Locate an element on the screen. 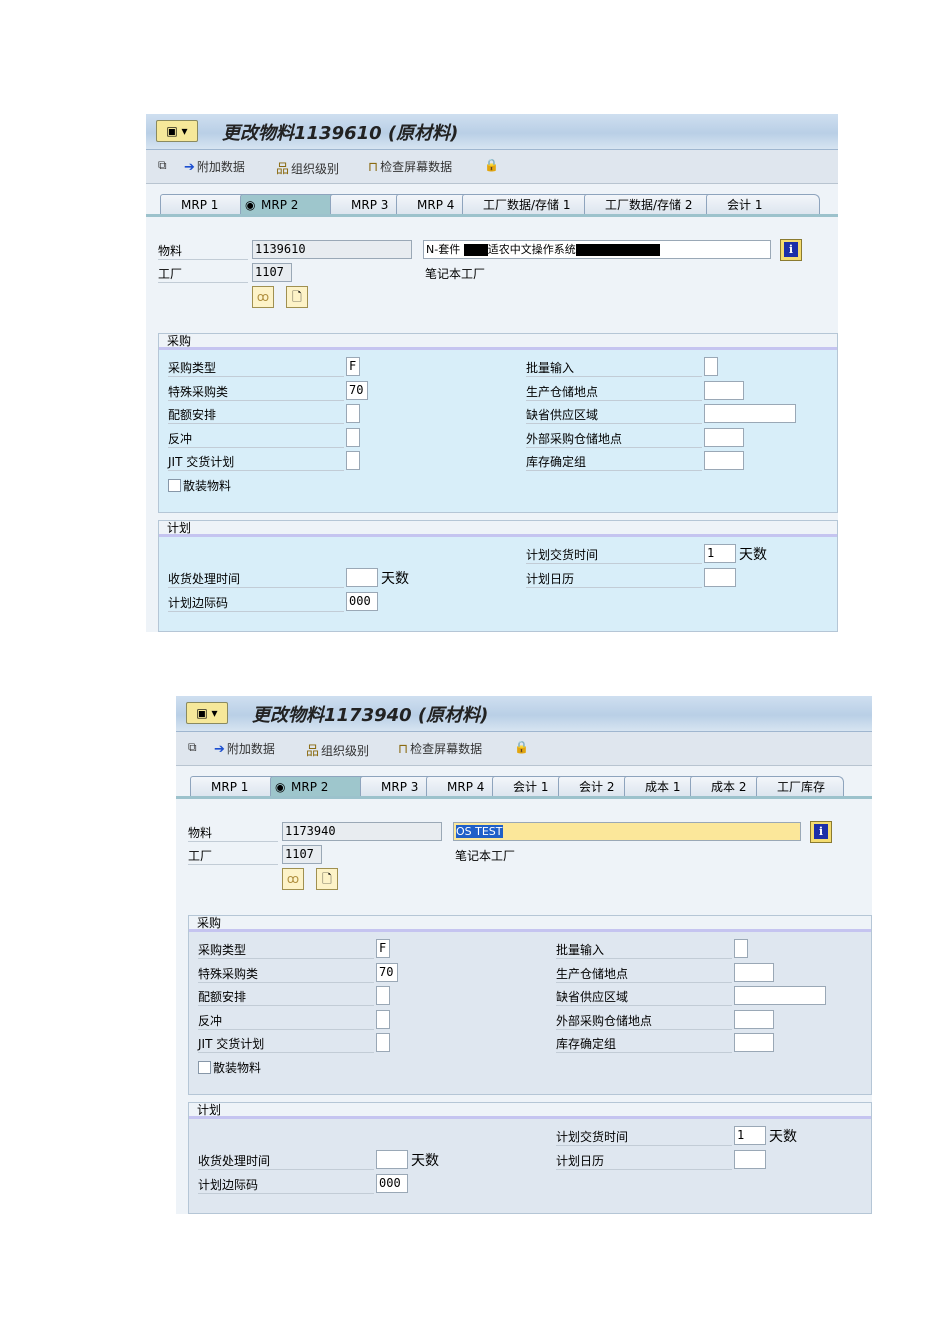 The image size is (950, 1344). batch-entry-label: 批量输入 is located at coordinates (644, 950).